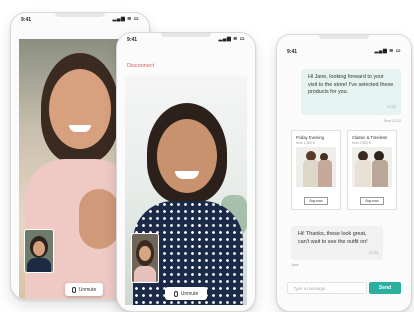 This screenshot has height=312, width=414. I want to click on product-price: from 1,900 €, so click(306, 143).